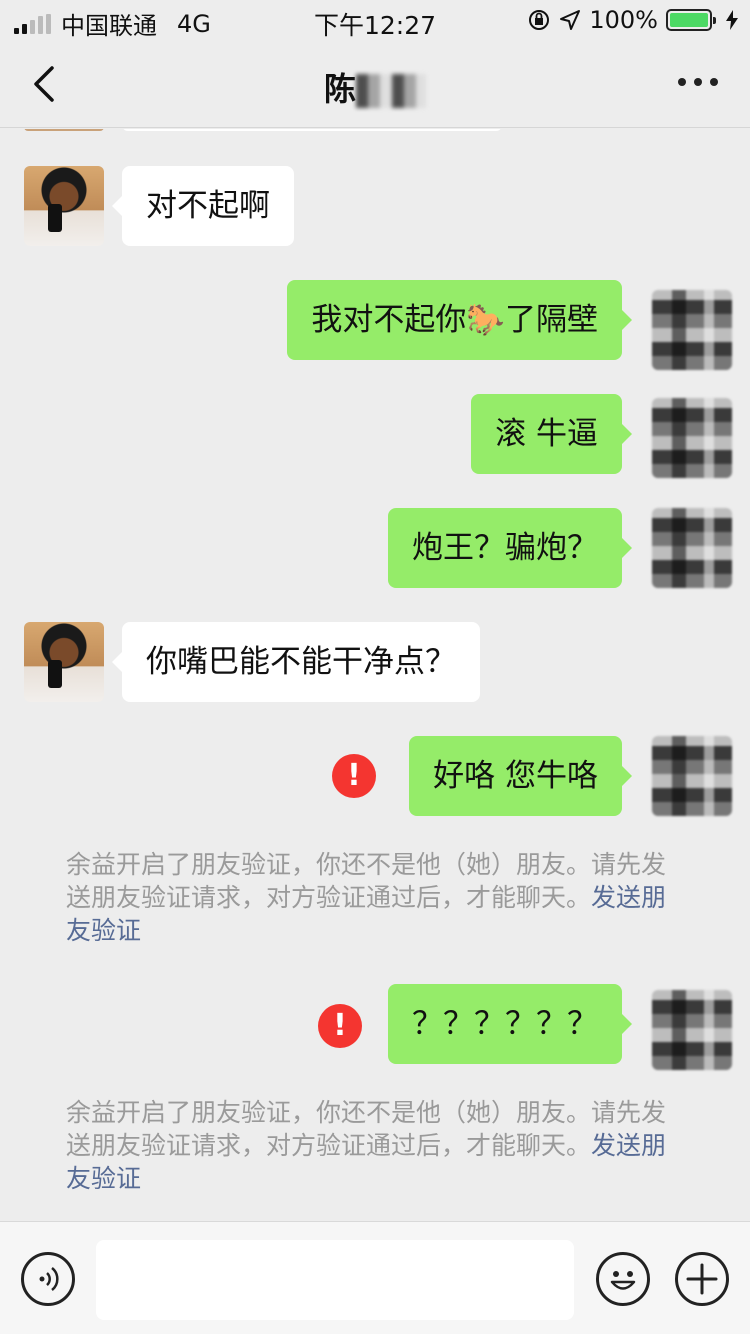 This screenshot has height=1334, width=750. I want to click on message-text: ？？？？？？, so click(505, 1024).